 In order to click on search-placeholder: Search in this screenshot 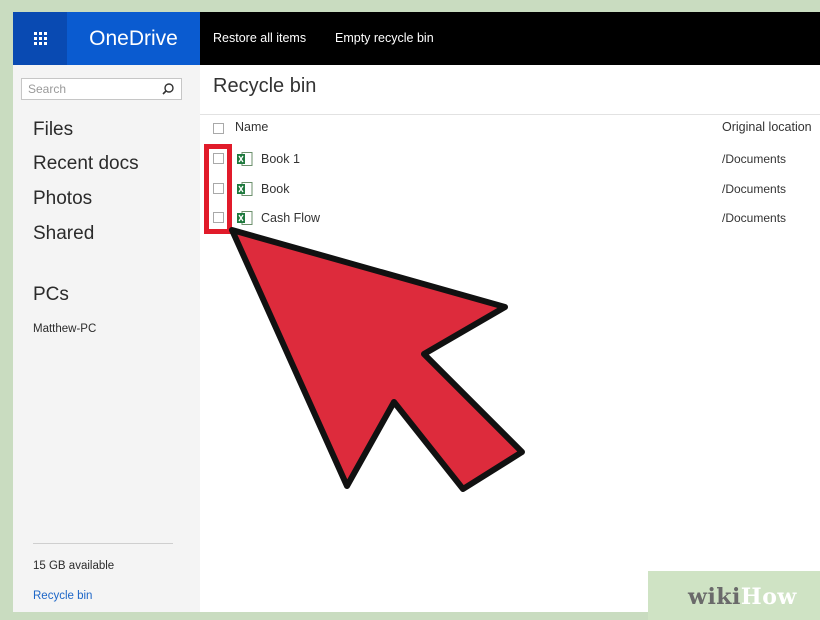, I will do `click(47, 89)`.